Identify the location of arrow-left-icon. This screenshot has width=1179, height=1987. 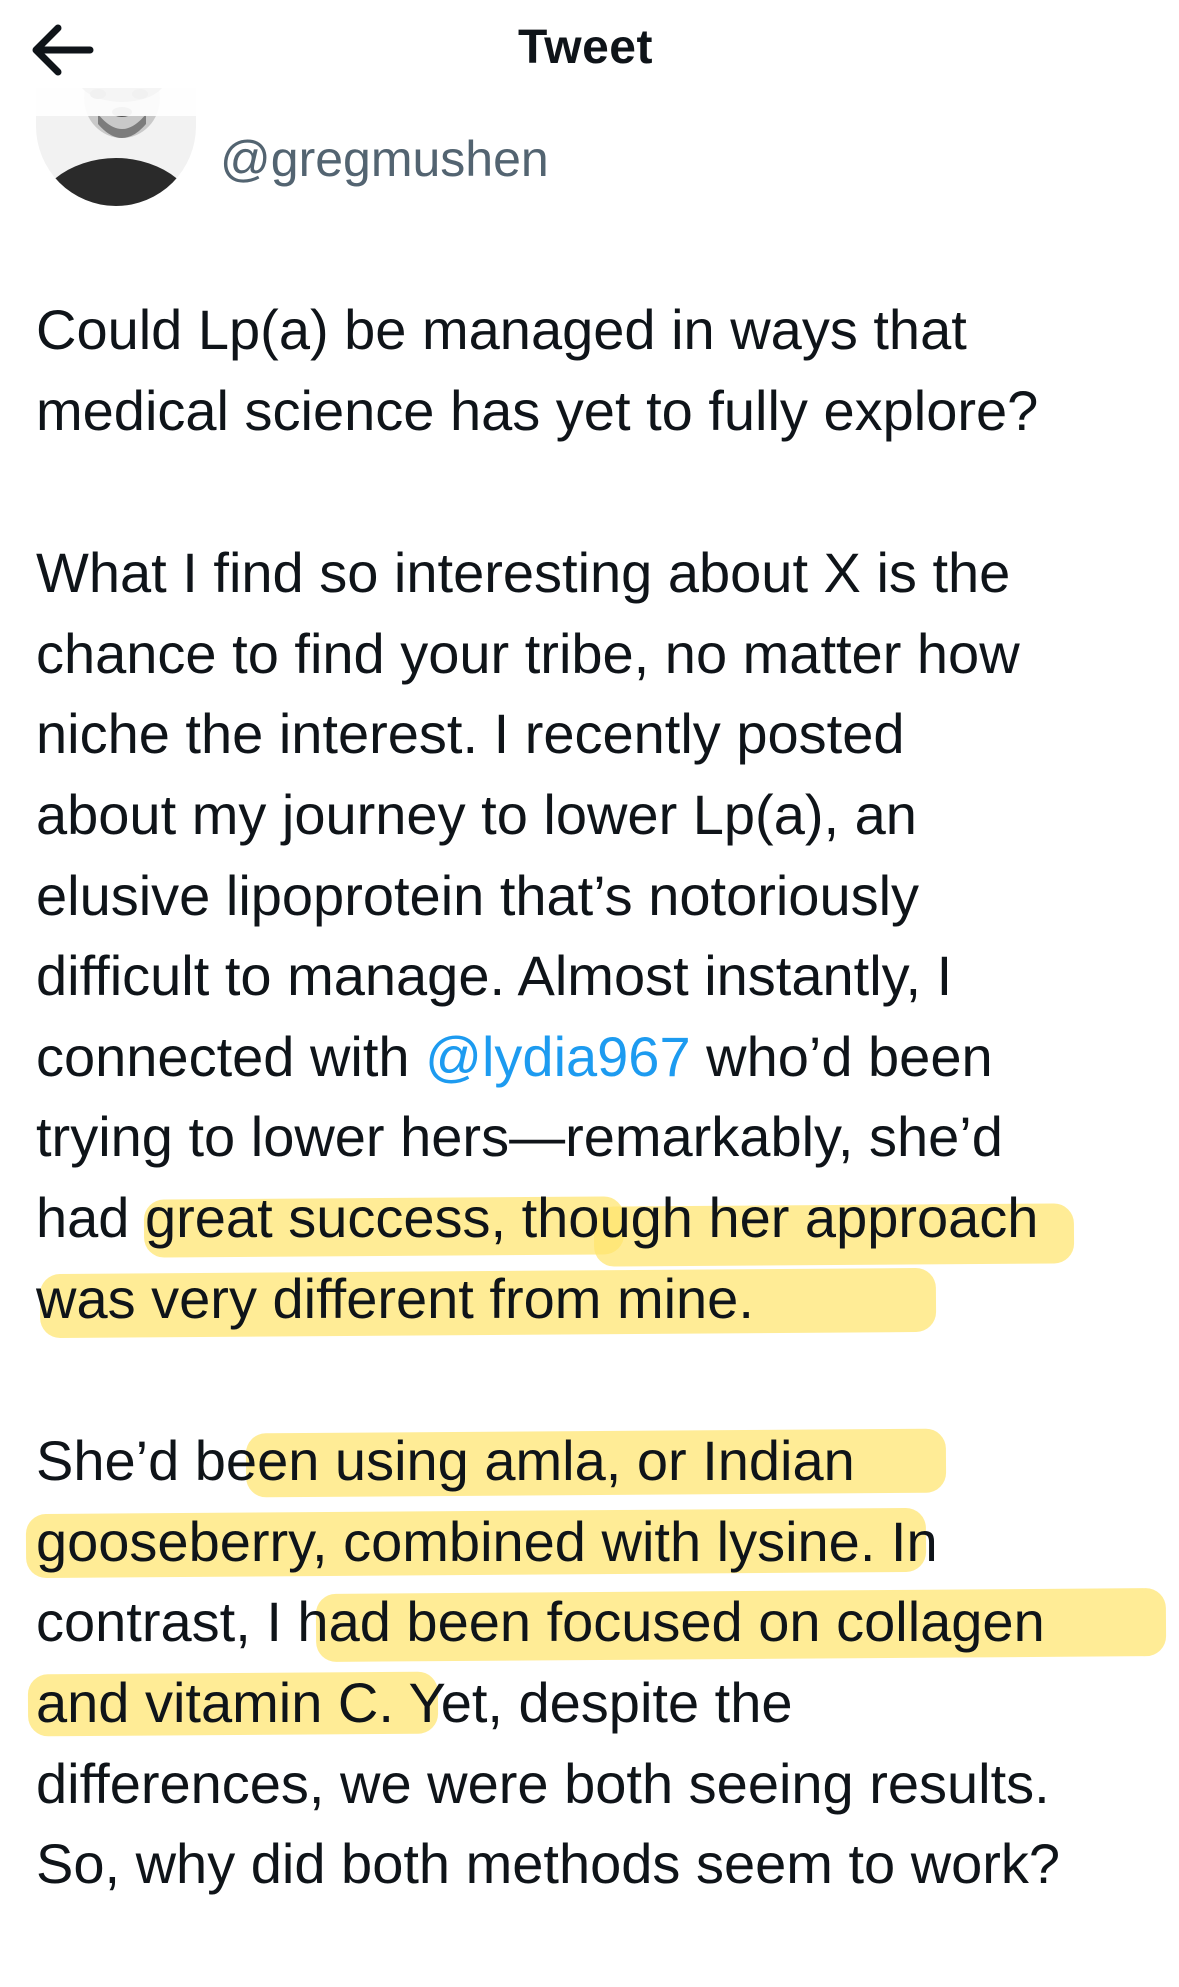
(63, 50).